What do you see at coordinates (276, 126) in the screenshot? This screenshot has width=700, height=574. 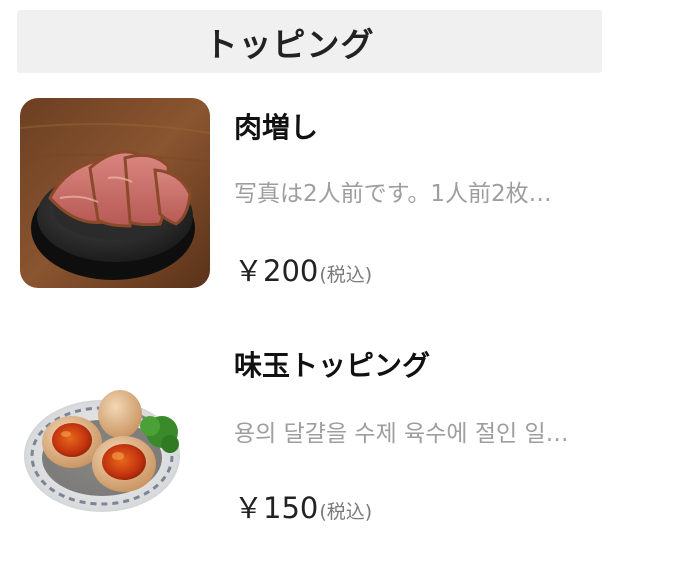 I see `item-name: 肉増し` at bounding box center [276, 126].